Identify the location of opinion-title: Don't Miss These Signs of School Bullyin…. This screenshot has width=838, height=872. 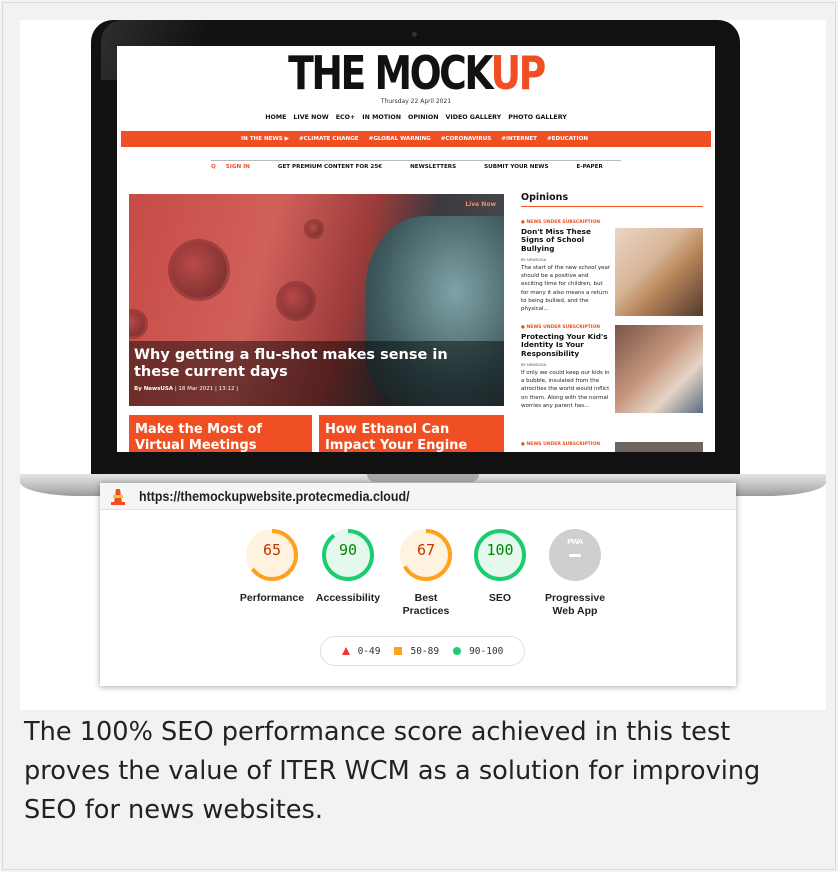
(565, 240).